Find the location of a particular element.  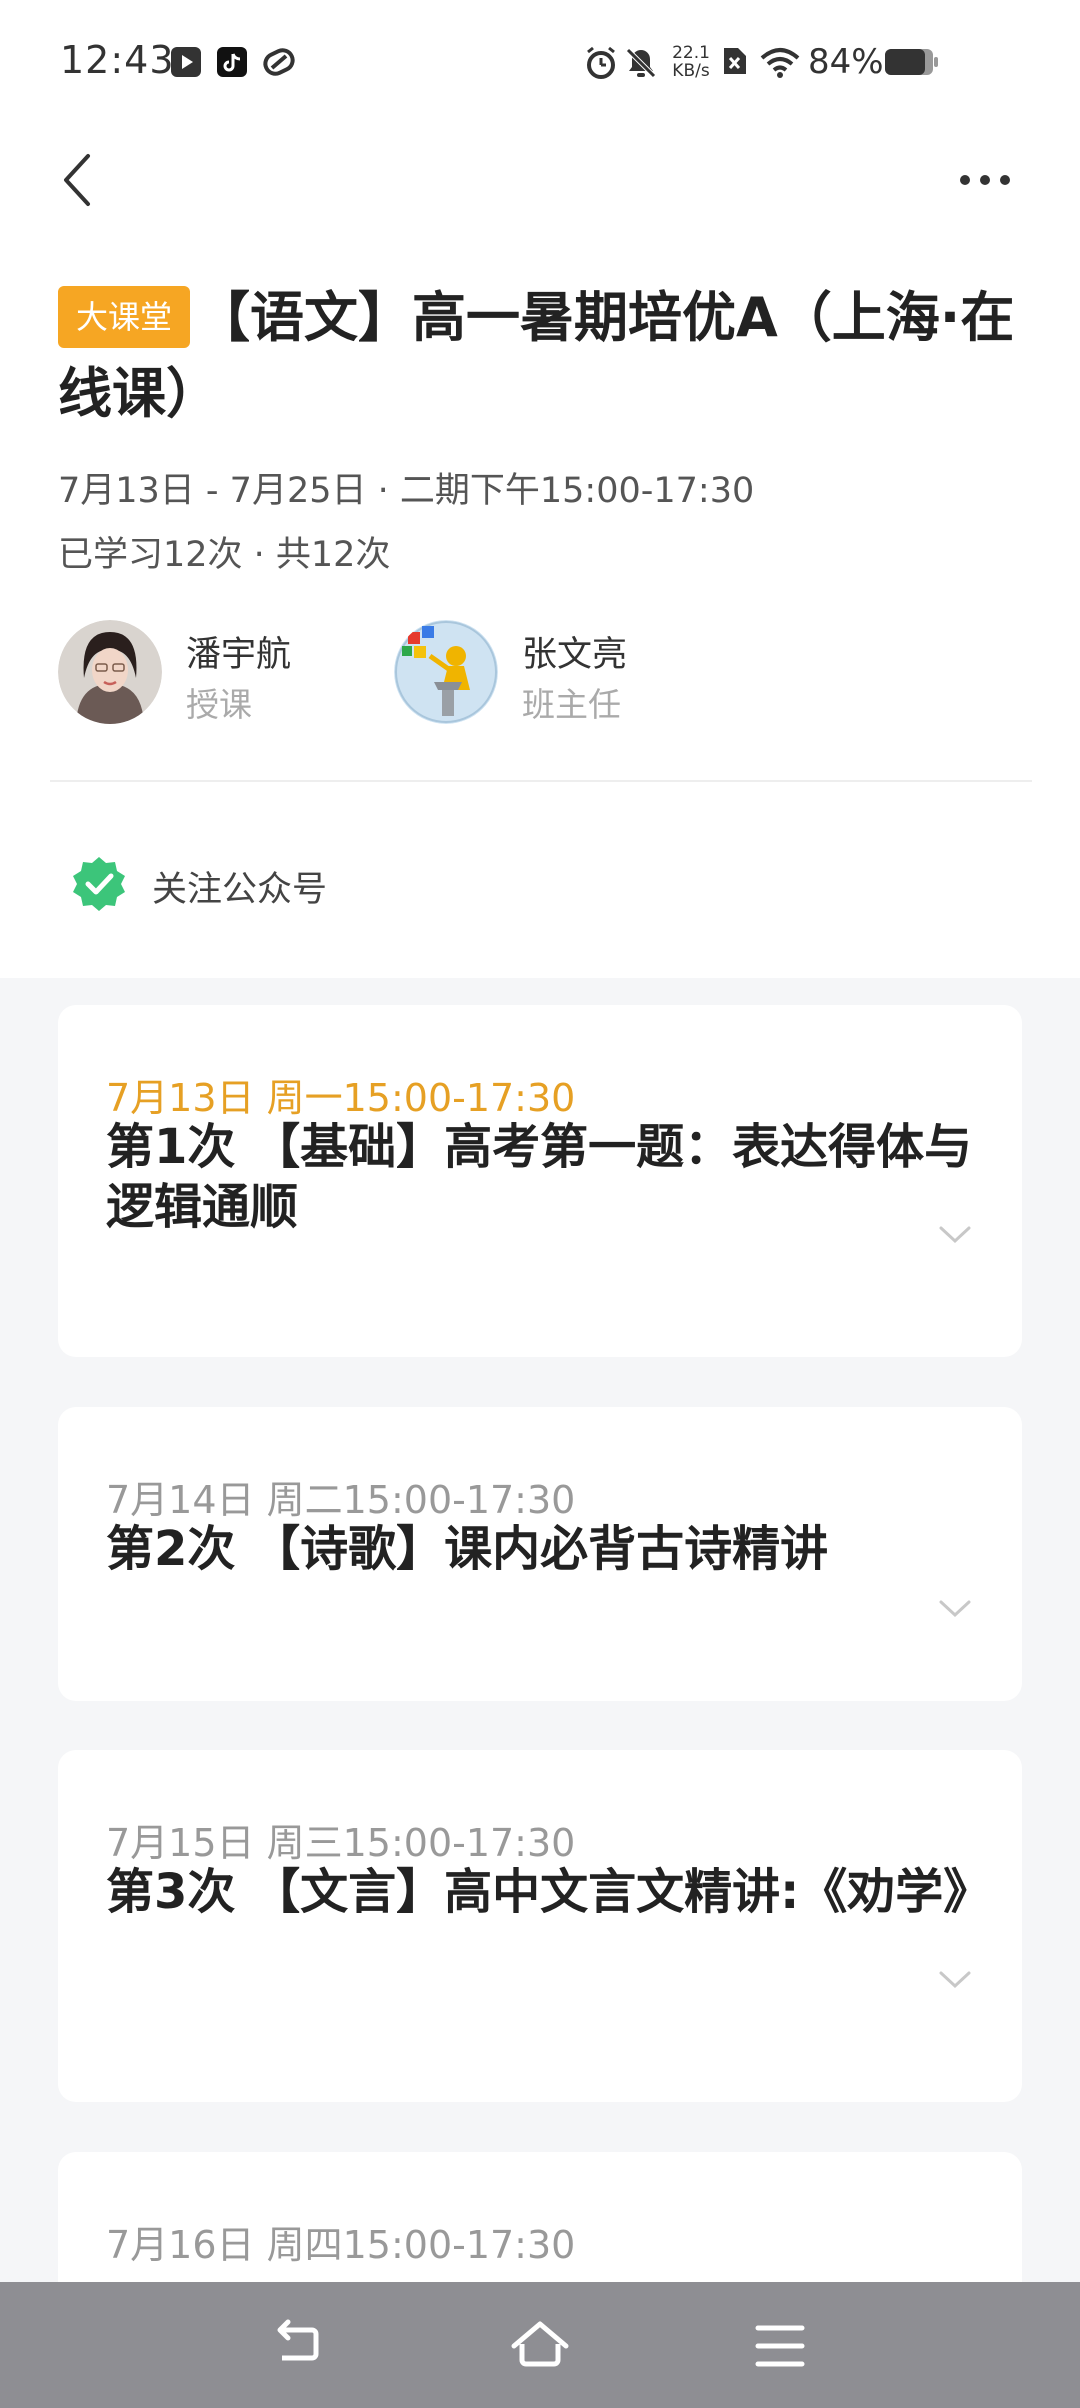

status-bar: 12:43 22.1 KB/s 84% is located at coordinates (540, 62).